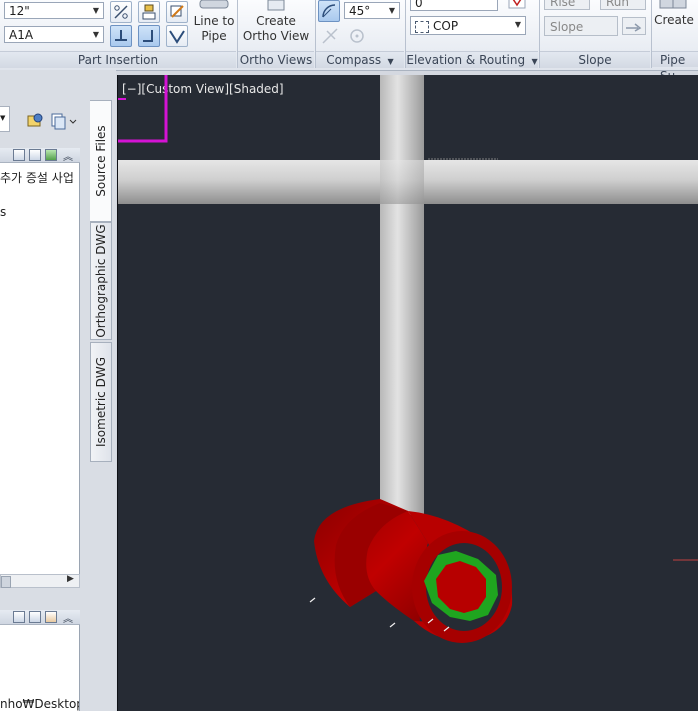 This screenshot has width=698, height=711. I want to click on cop-icon, so click(422, 26).